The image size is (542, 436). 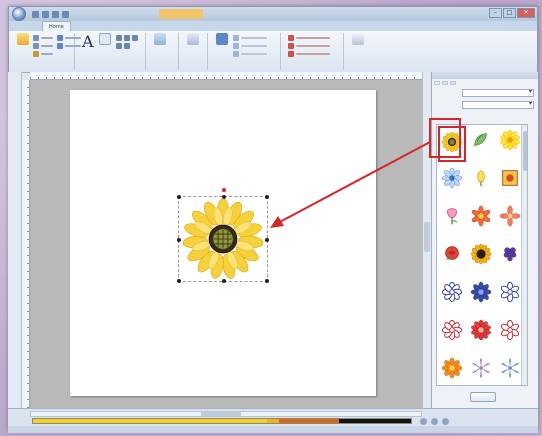 What do you see at coordinates (485, 83) in the screenshot?
I see `panel-tabs` at bounding box center [485, 83].